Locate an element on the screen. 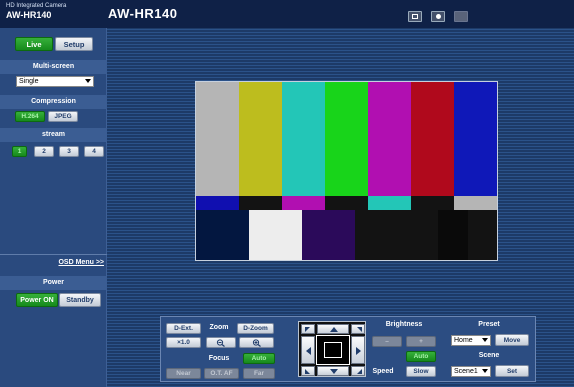  d-zoom-button: D-Zoom is located at coordinates (255, 328).